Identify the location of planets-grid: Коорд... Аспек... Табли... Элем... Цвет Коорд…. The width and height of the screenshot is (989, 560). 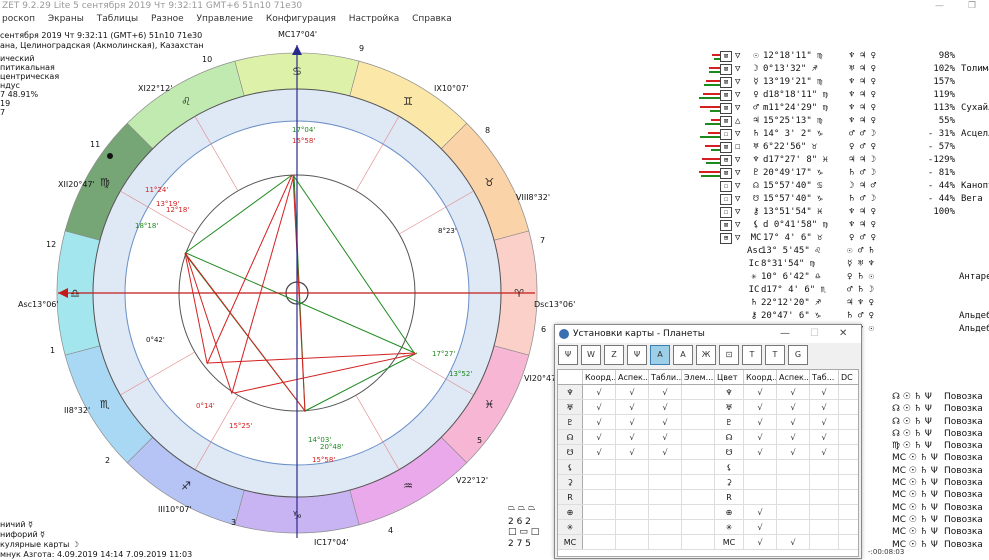
(708, 463).